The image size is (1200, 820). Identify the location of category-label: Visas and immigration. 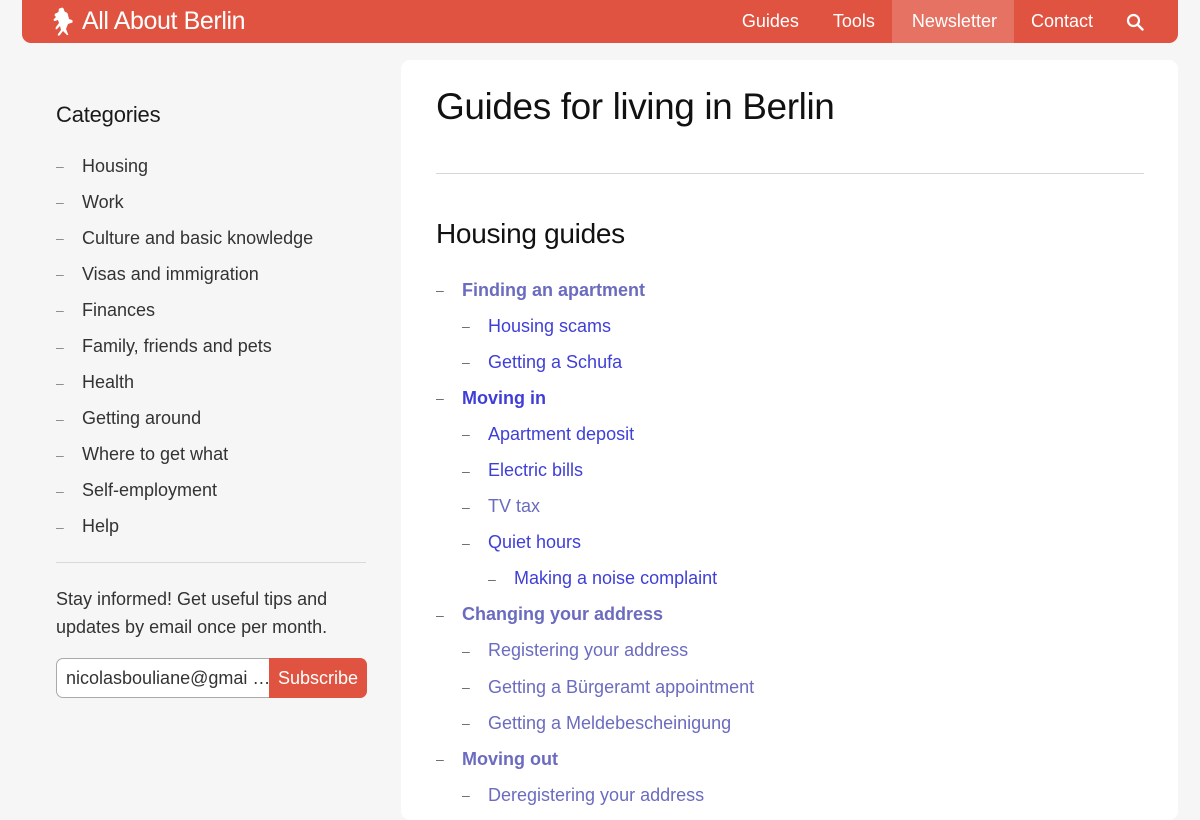
(170, 273).